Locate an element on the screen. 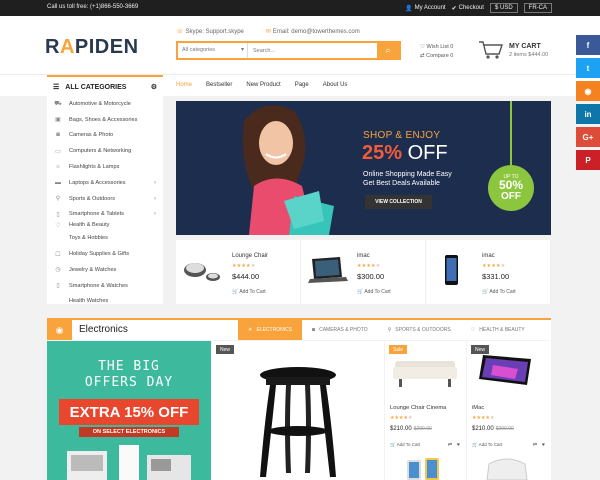 The width and height of the screenshot is (600, 480). sidebar-item-holiday: ☐ Holiday Supplies & Gifts is located at coordinates (105, 254).